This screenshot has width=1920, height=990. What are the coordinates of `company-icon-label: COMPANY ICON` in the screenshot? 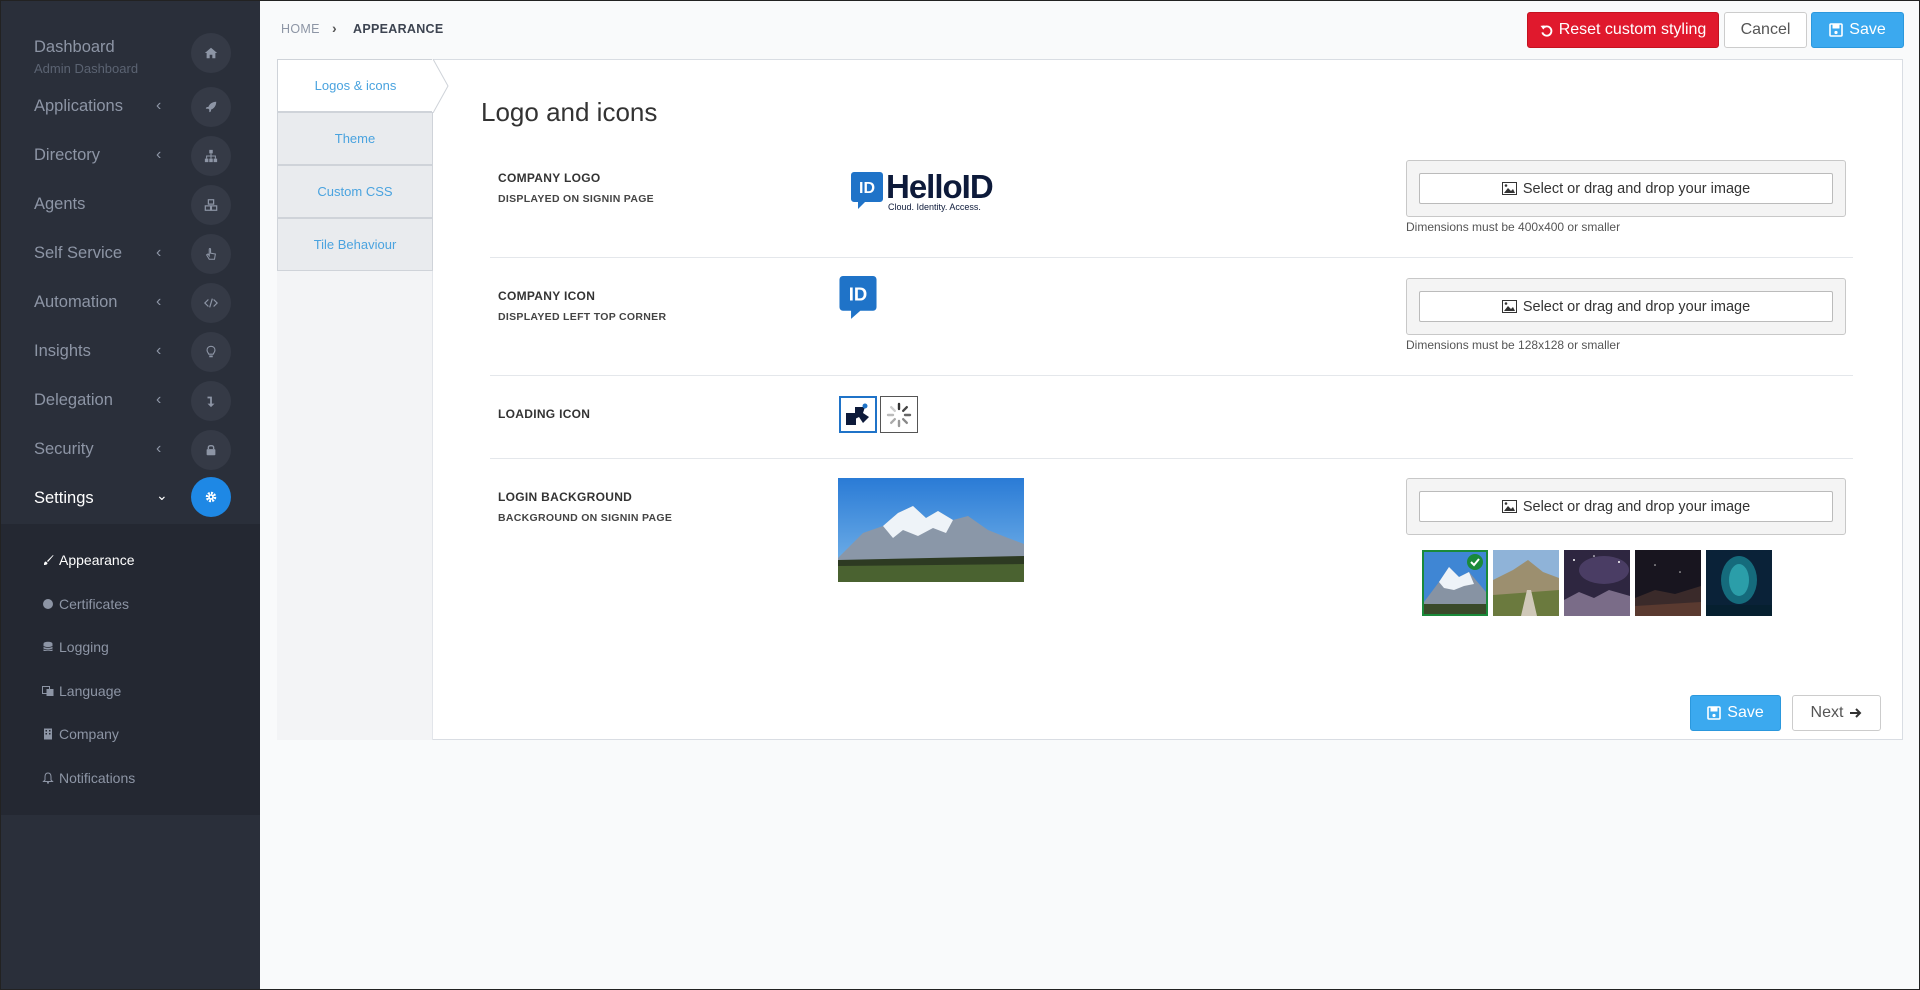 It's located at (547, 296).